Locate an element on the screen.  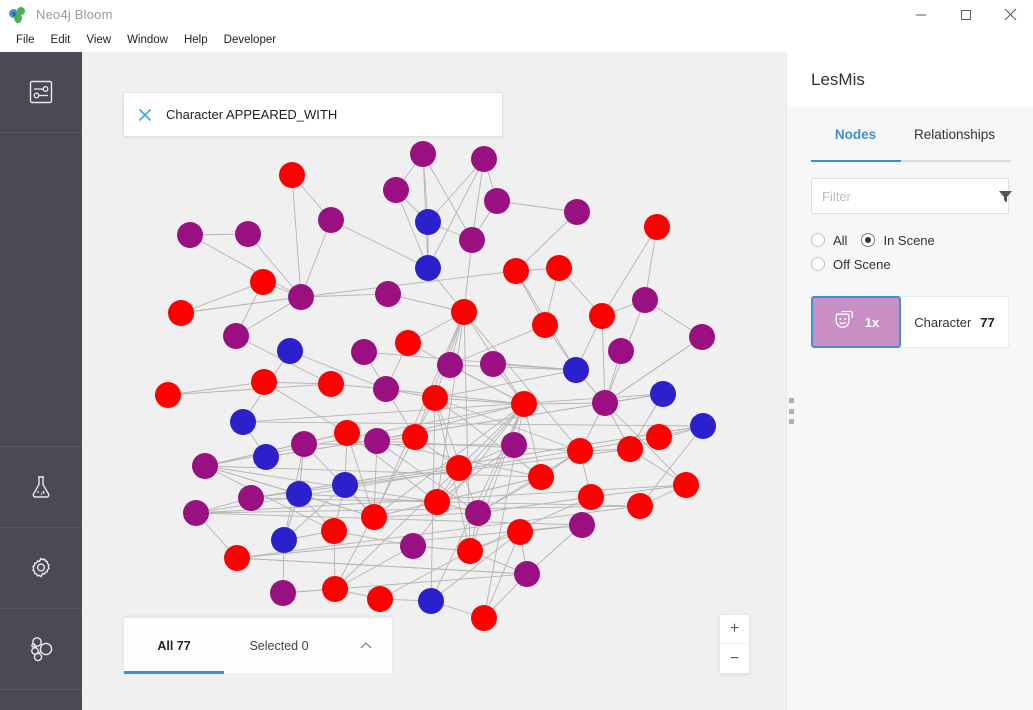
filter-row is located at coordinates (911, 196).